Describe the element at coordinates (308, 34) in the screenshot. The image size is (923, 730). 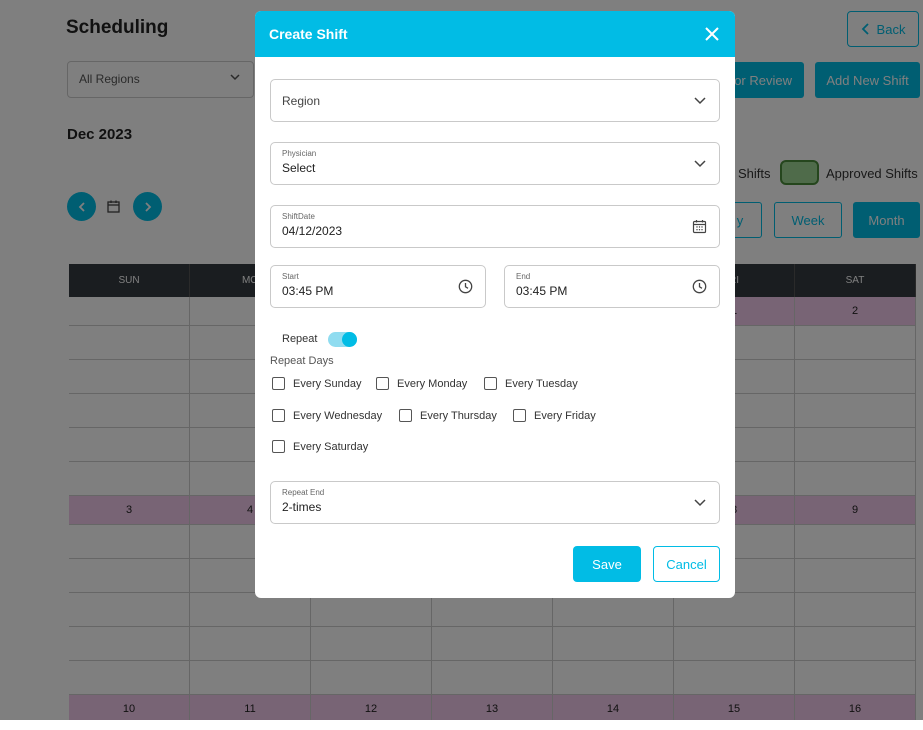
I see `modal-title: Create Shift` at that location.